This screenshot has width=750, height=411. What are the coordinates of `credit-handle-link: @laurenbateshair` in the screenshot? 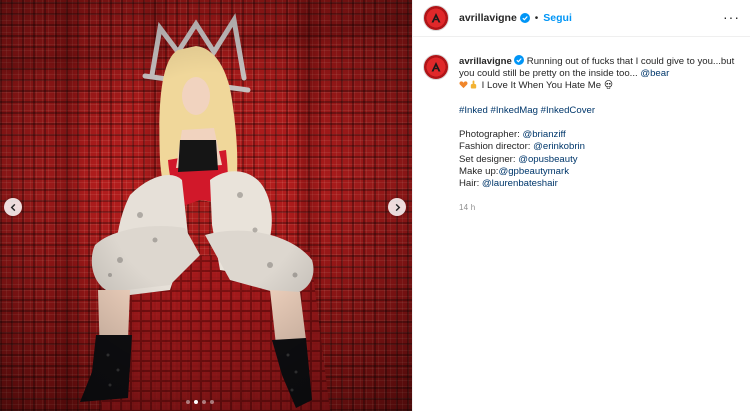 It's located at (520, 183).